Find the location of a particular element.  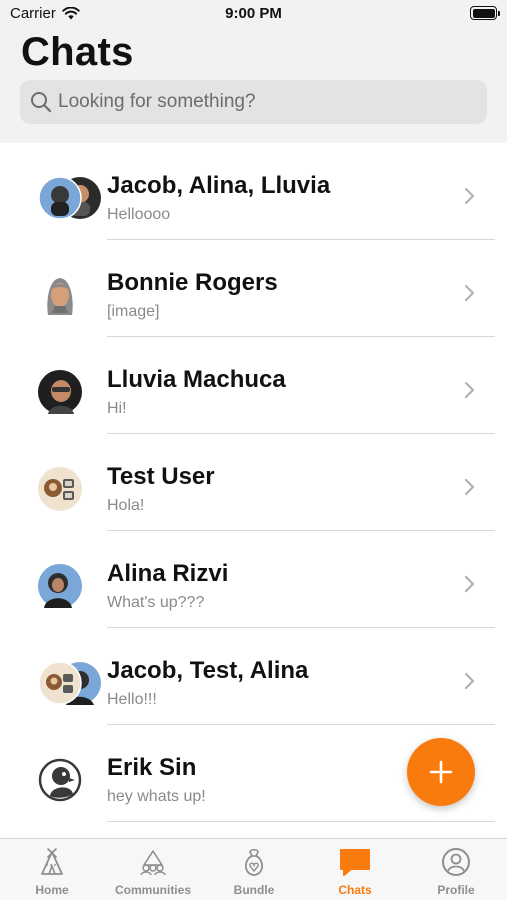

bundle-icon is located at coordinates (254, 862).